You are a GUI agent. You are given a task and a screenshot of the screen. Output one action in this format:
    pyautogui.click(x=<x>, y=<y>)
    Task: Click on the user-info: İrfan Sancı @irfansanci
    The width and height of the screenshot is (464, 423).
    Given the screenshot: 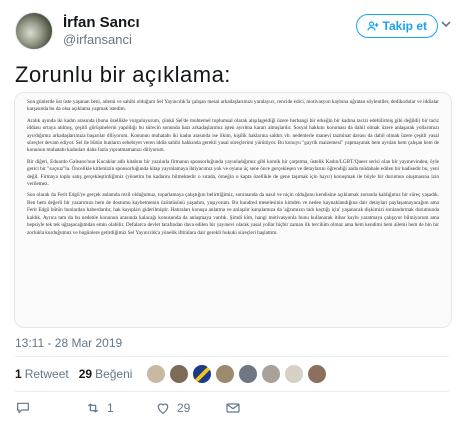 What is the action you would take?
    pyautogui.click(x=101, y=31)
    